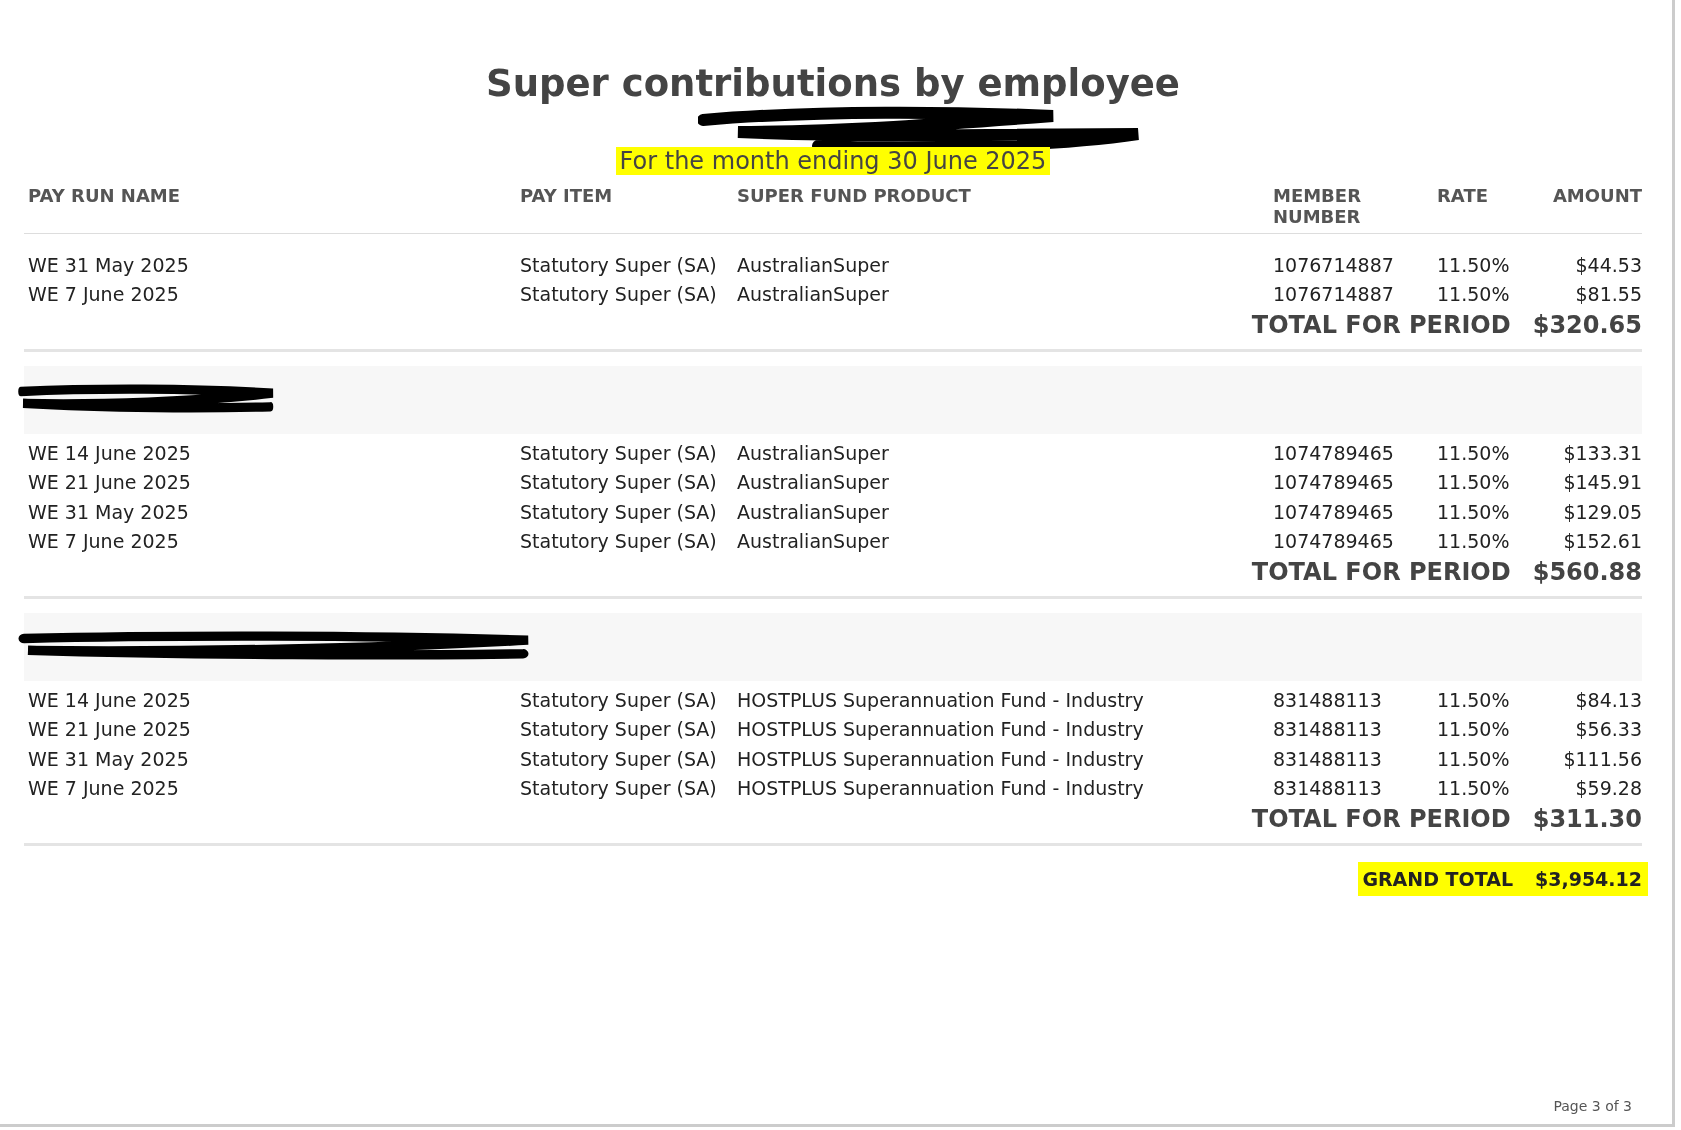 This screenshot has width=1681, height=1130. I want to click on table-cell-text: $145.91, so click(1602, 482).